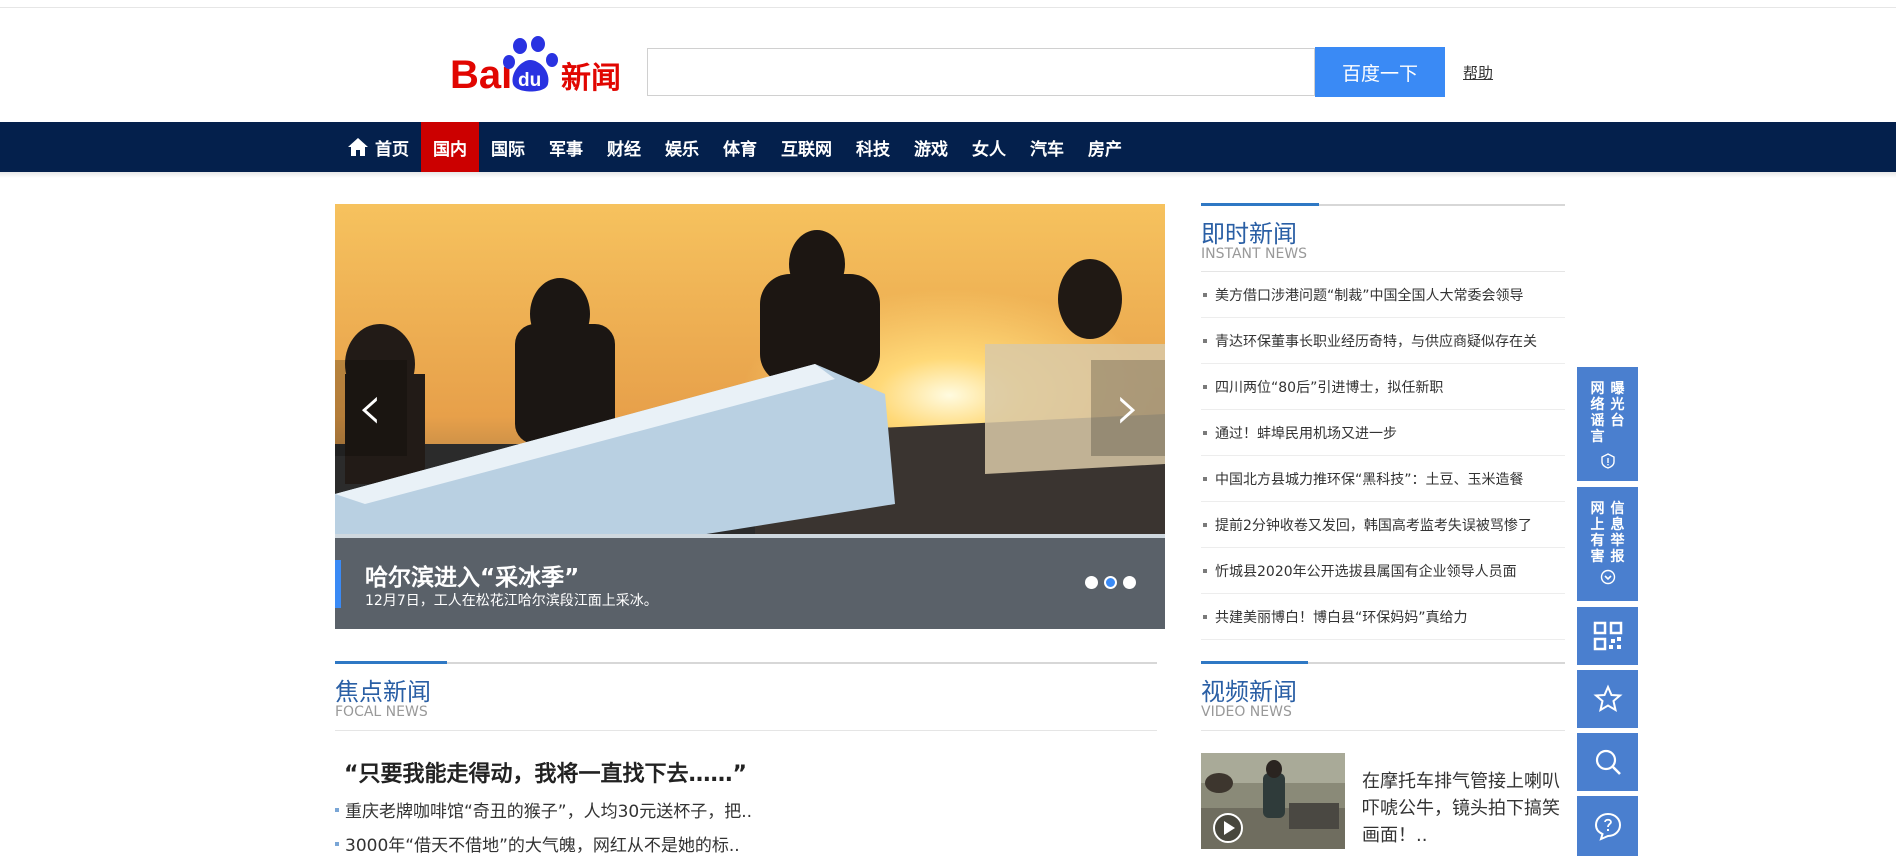 Image resolution: width=1896 pixels, height=866 pixels. What do you see at coordinates (1366, 571) in the screenshot?
I see `news-title: 忻城县2020年公开选拔县属国有企业领导人员面` at bounding box center [1366, 571].